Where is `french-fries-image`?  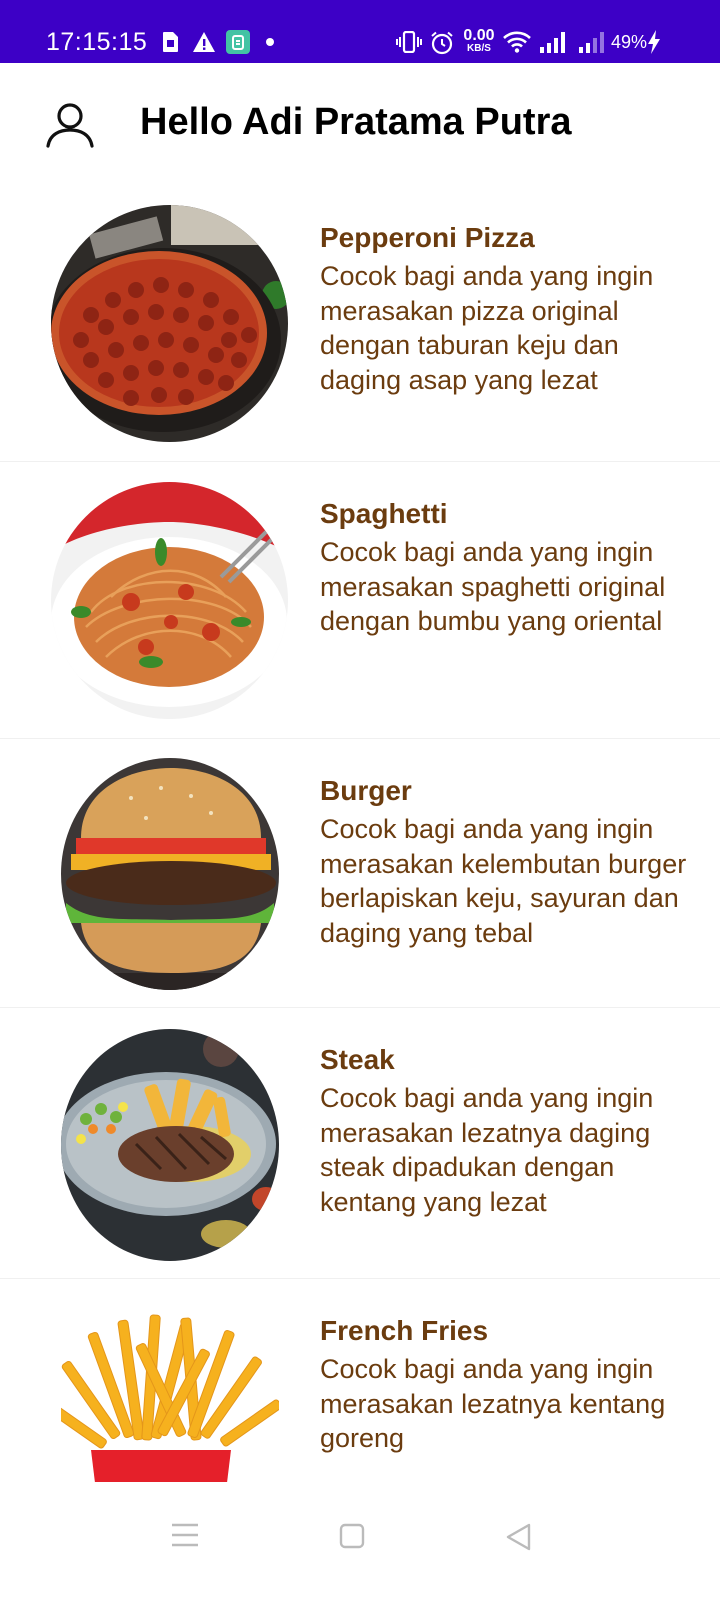 french-fries-image is located at coordinates (170, 1391).